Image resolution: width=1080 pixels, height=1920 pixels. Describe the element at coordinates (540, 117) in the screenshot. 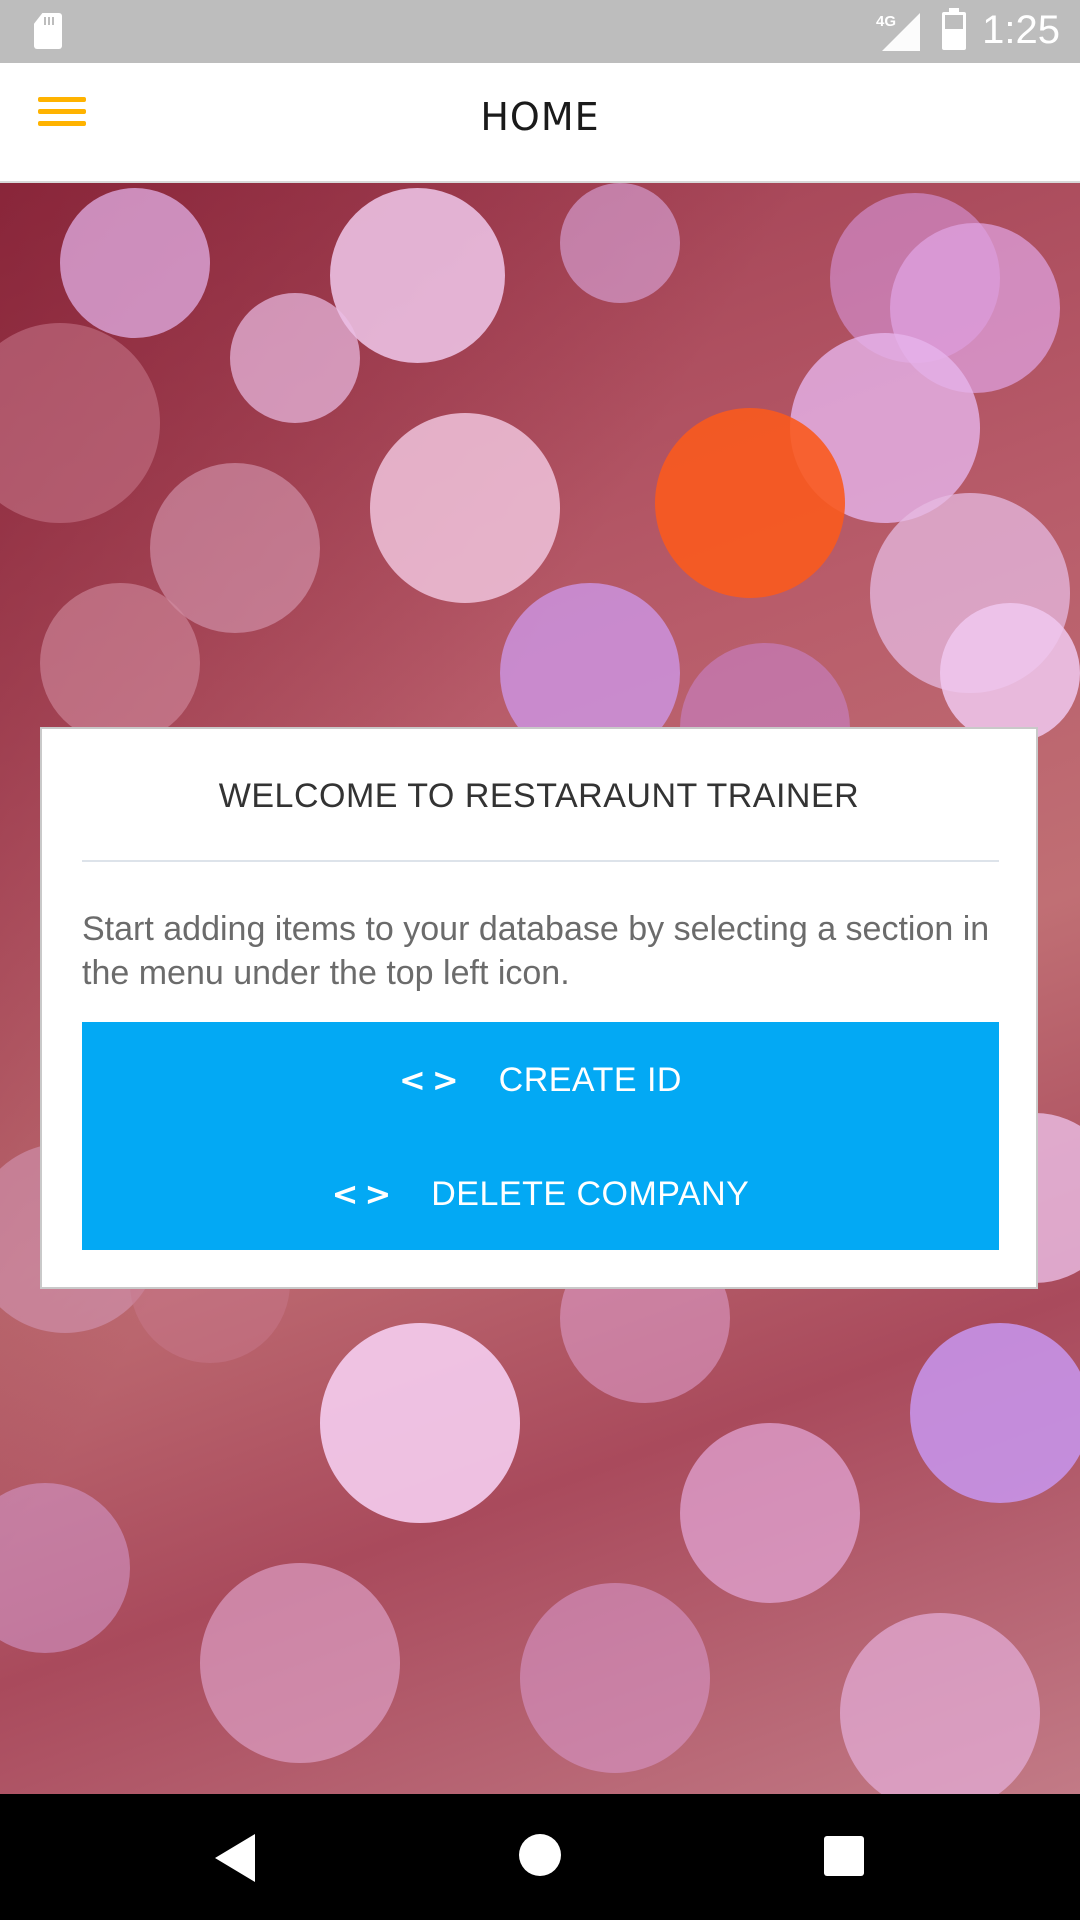

I see `page-title: HOME` at that location.